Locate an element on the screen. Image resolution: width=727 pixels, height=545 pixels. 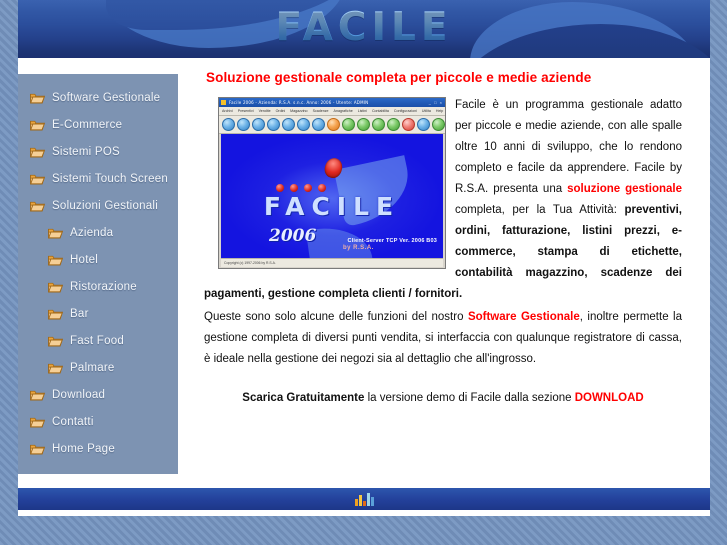
splash-year: 2006 is located at coordinates (293, 236).